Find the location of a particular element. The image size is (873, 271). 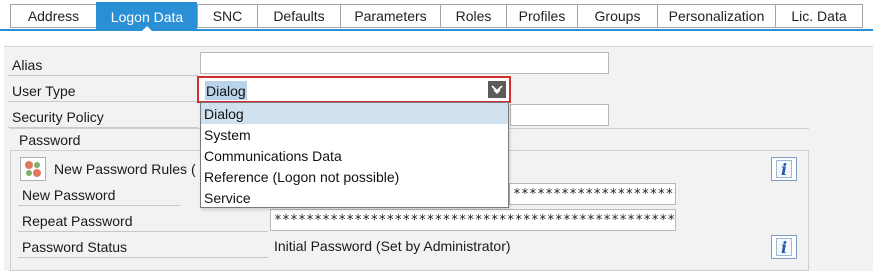

tab-lic-data: Lic. Data is located at coordinates (819, 16).